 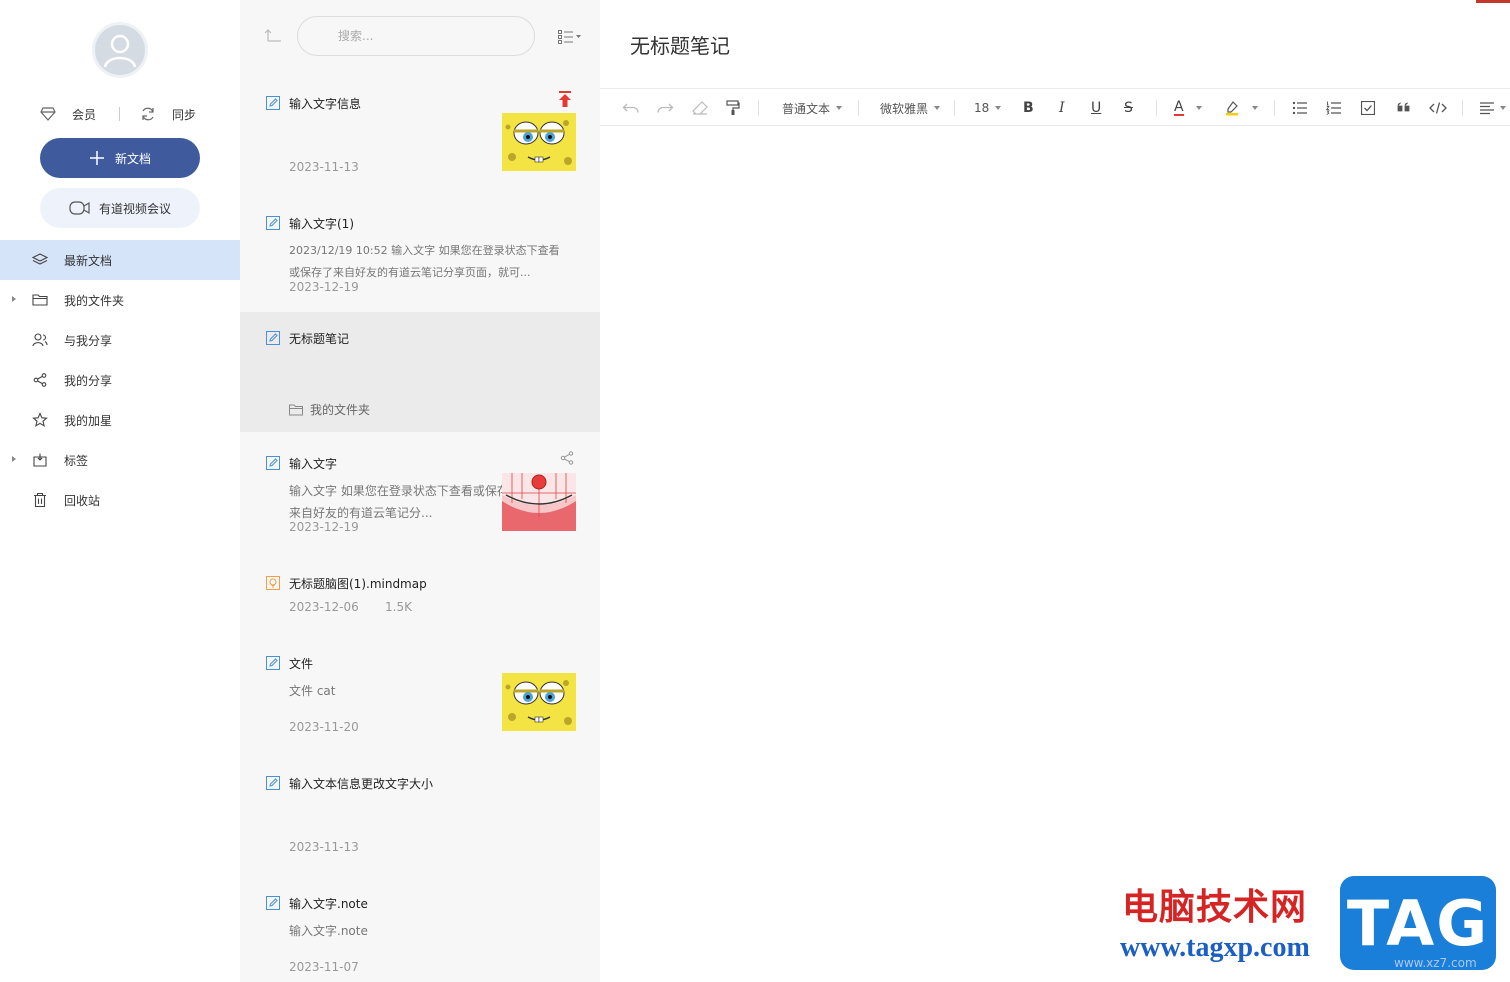 I want to click on clear-format-button, so click(x=700, y=108).